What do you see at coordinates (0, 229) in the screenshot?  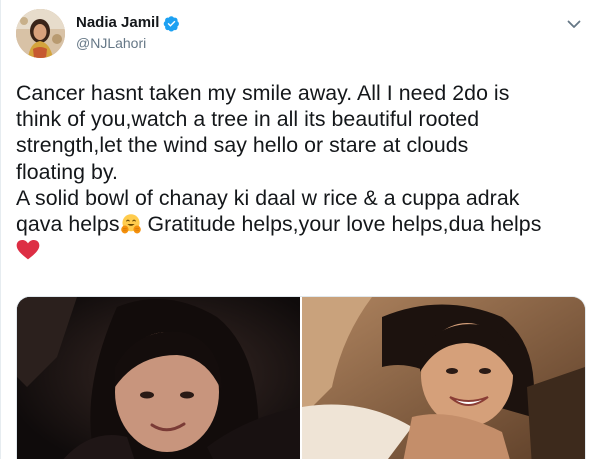 I see `divider` at bounding box center [0, 229].